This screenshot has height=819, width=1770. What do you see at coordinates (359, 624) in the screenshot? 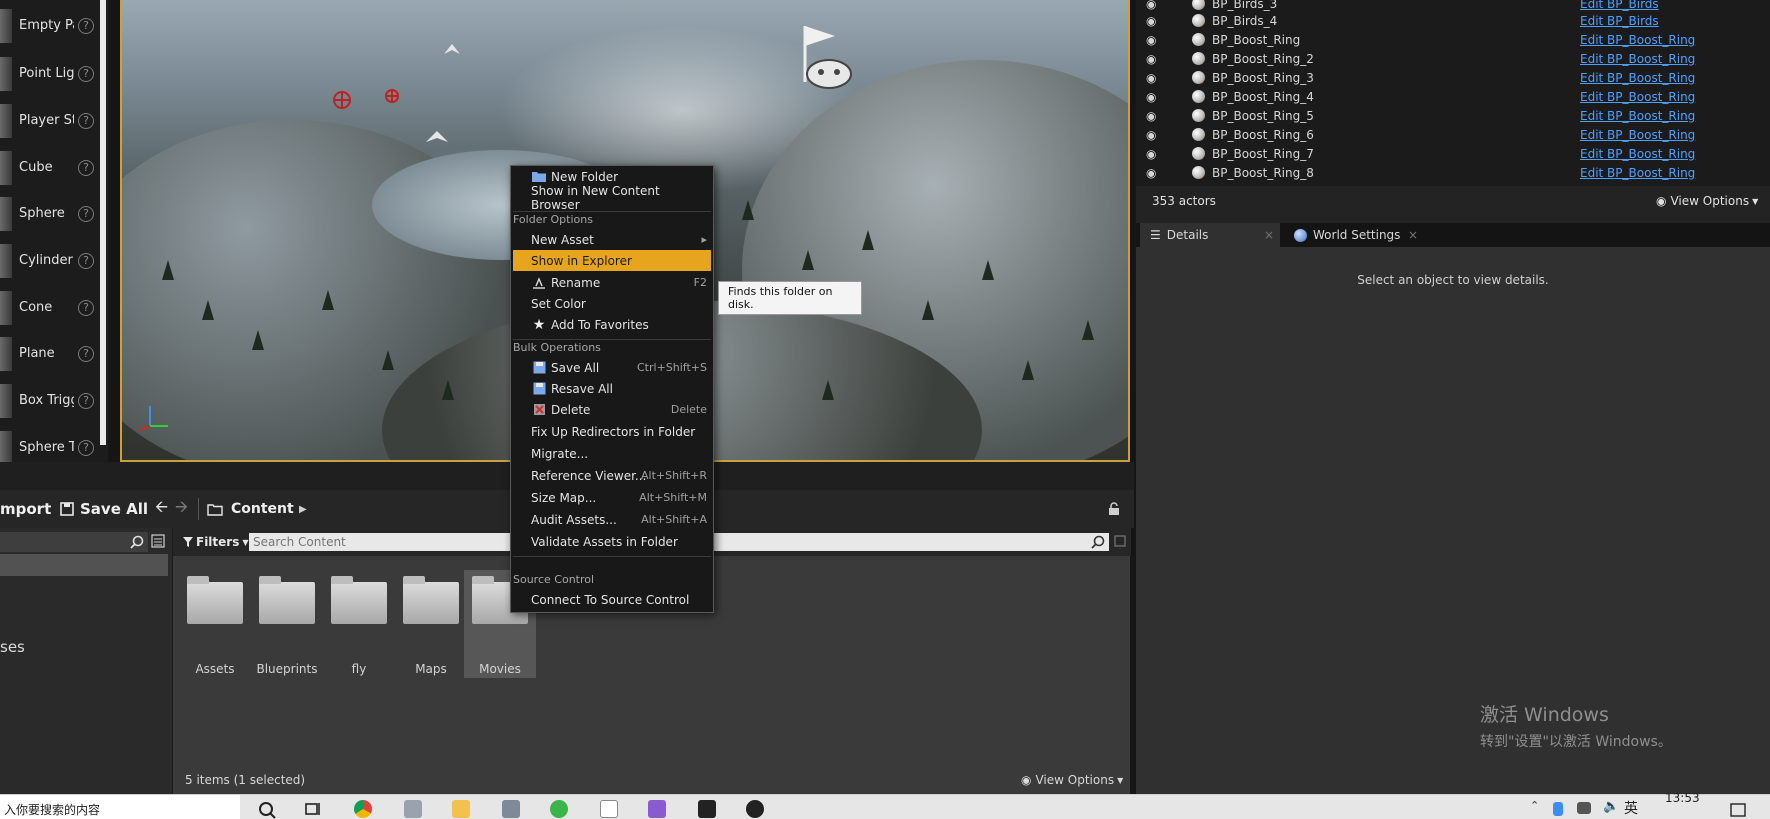
I see `folder-fly: fly` at bounding box center [359, 624].